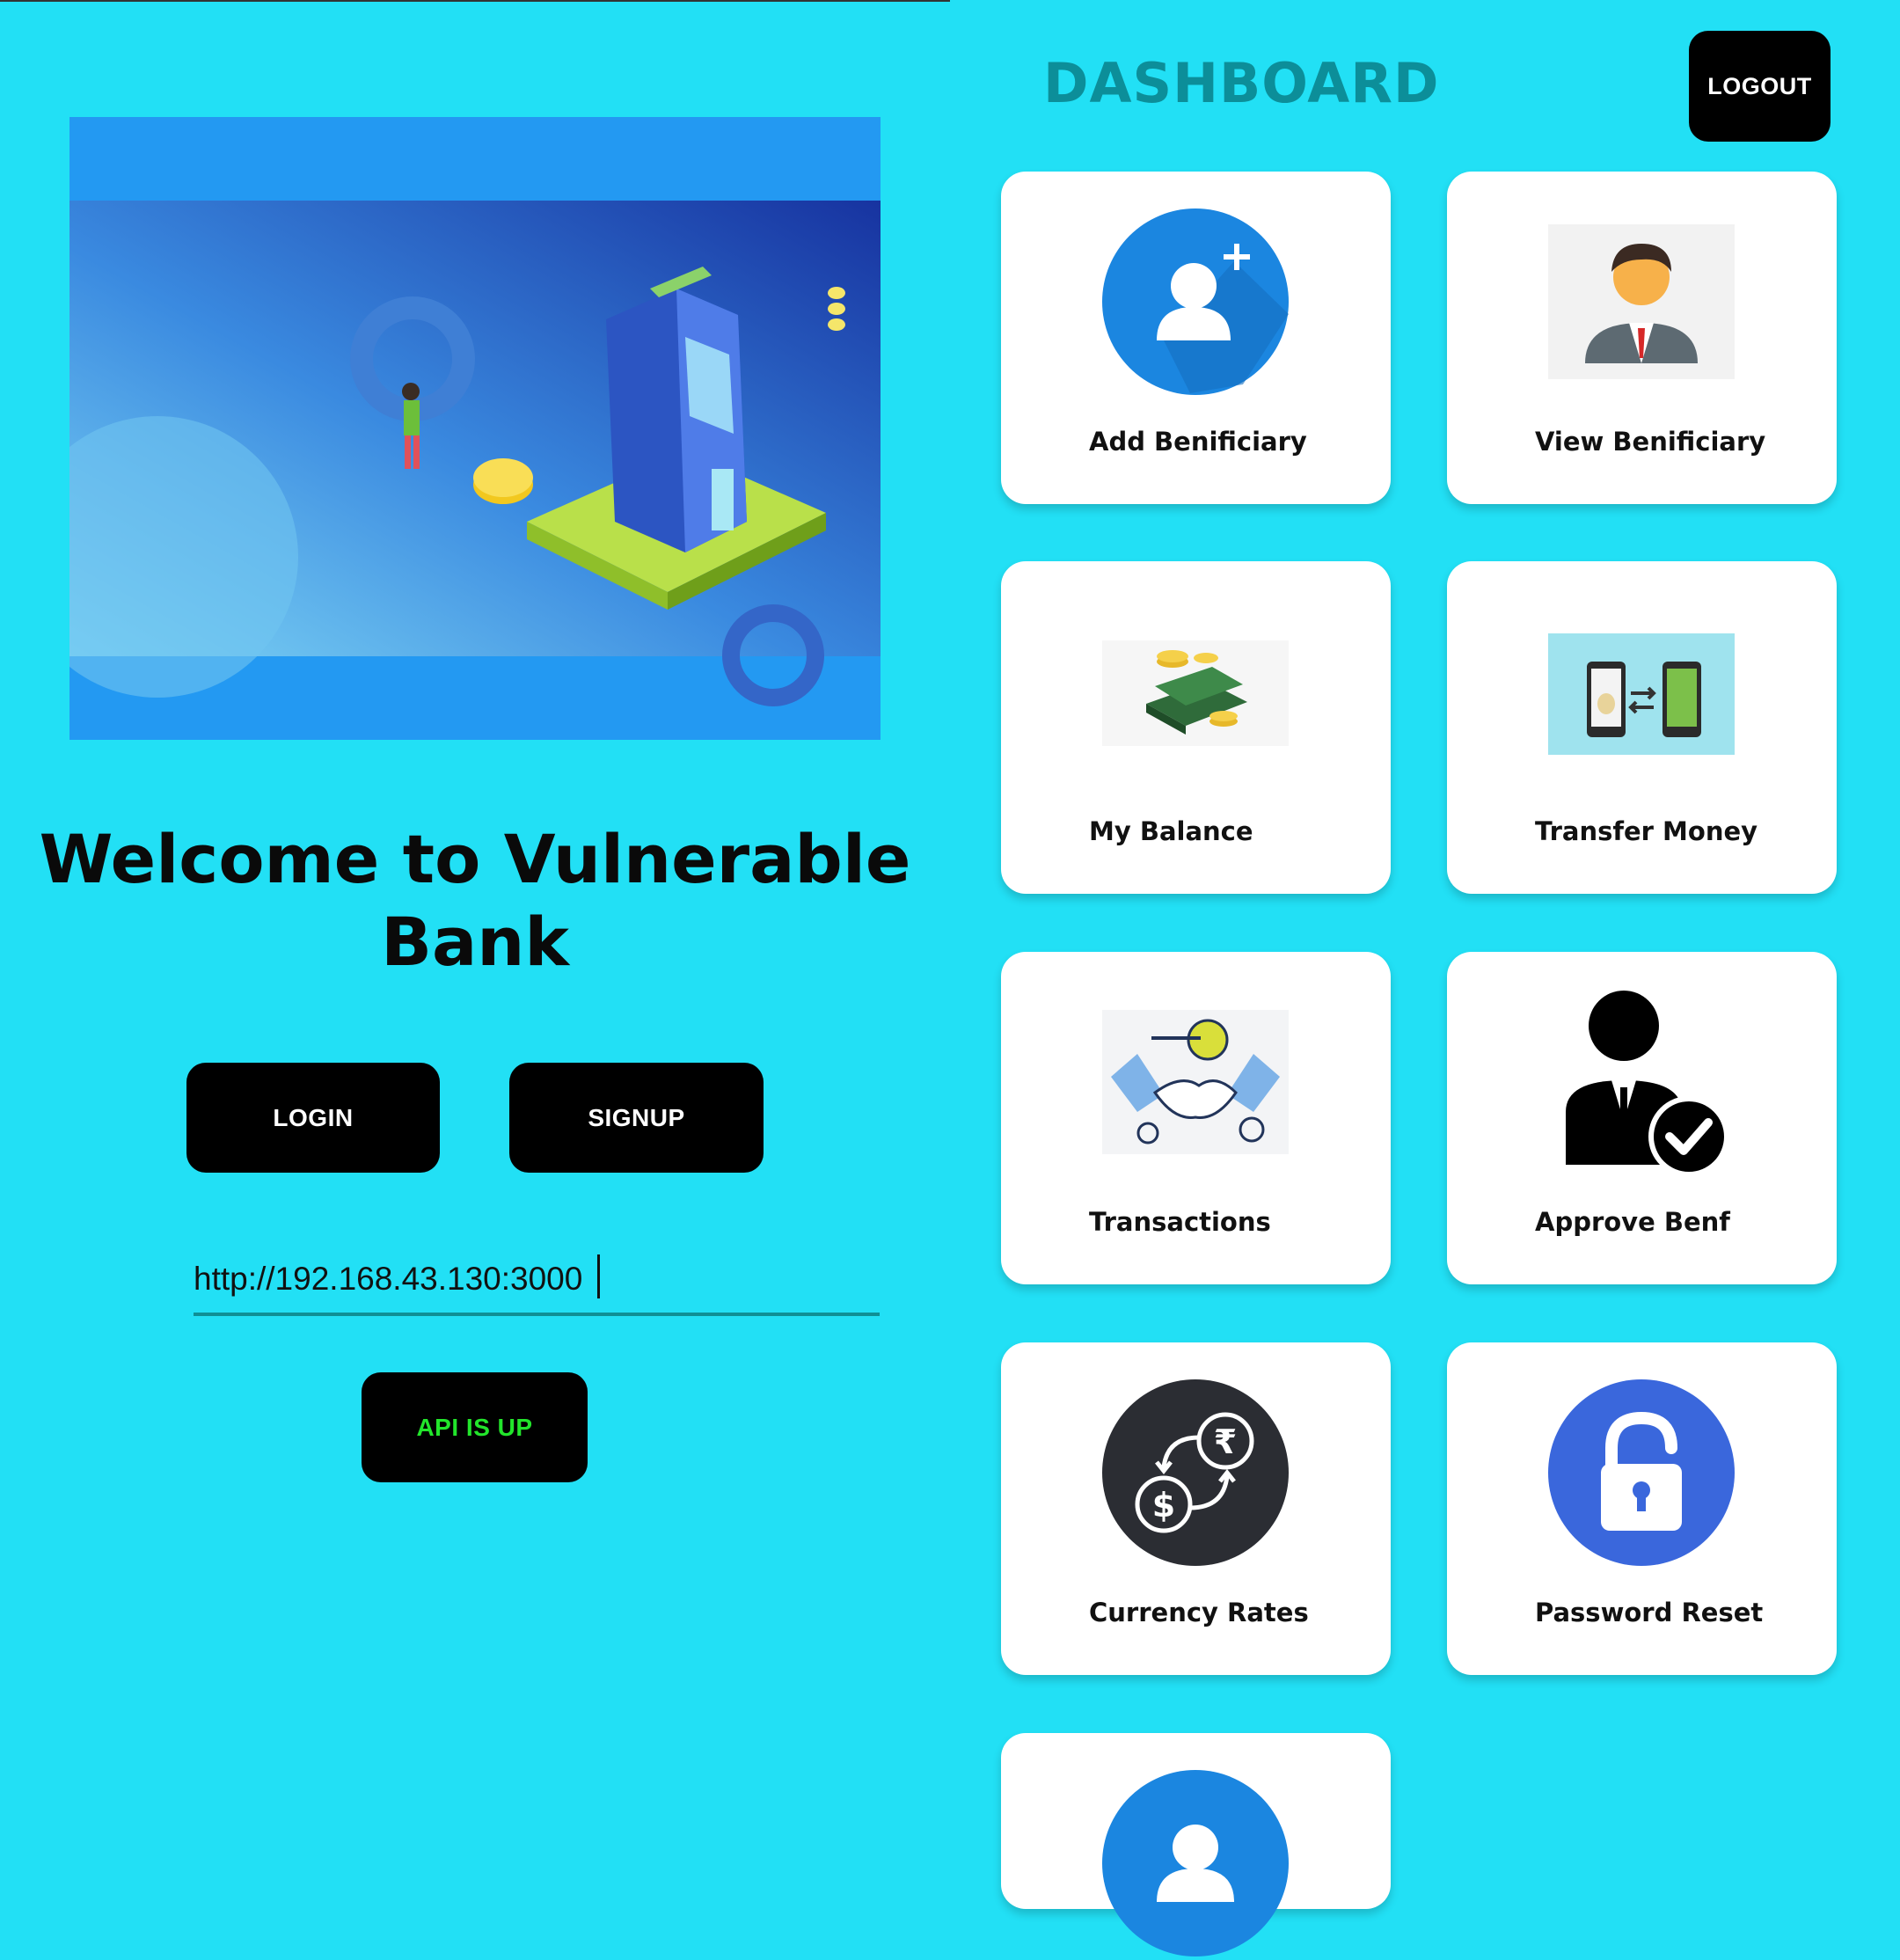 Image resolution: width=1900 pixels, height=1960 pixels. Describe the element at coordinates (1646, 831) in the screenshot. I see `card-label: Transfer Money` at that location.